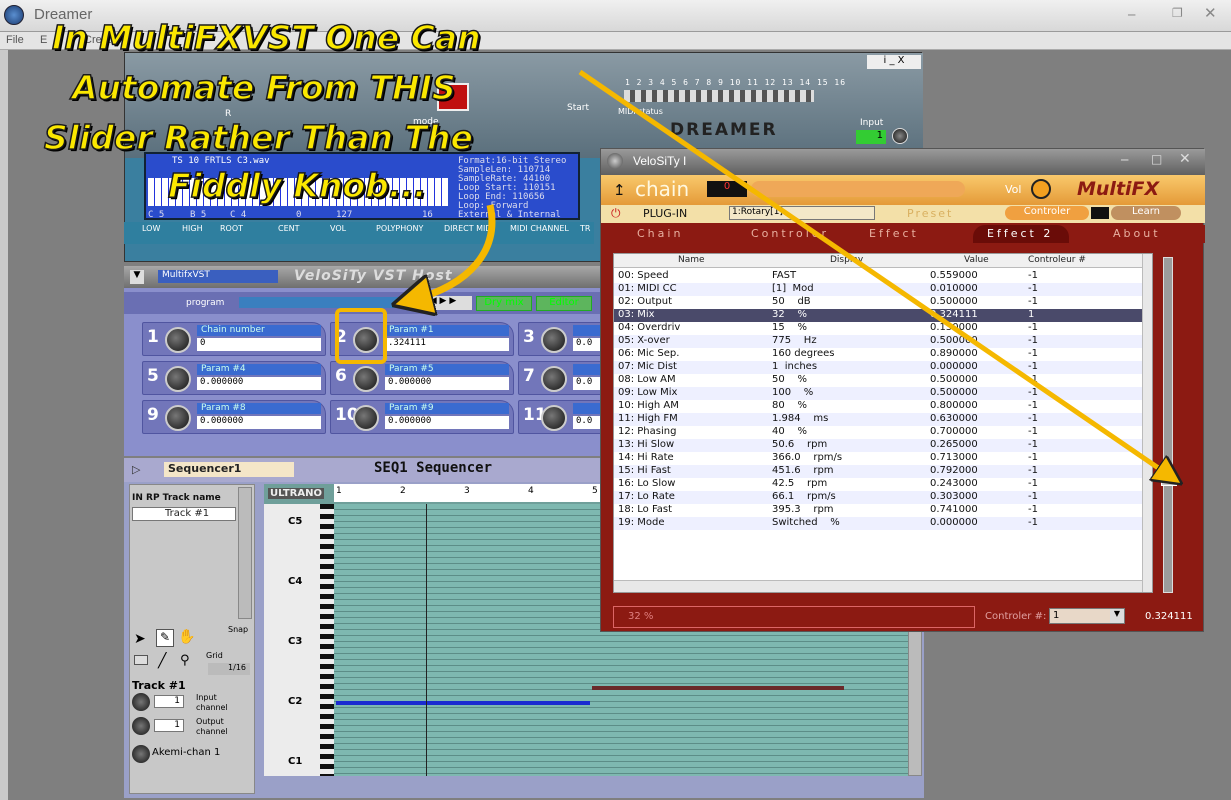 The width and height of the screenshot is (1231, 800). What do you see at coordinates (454, 252) in the screenshot?
I see `arrow-to-knob` at bounding box center [454, 252].